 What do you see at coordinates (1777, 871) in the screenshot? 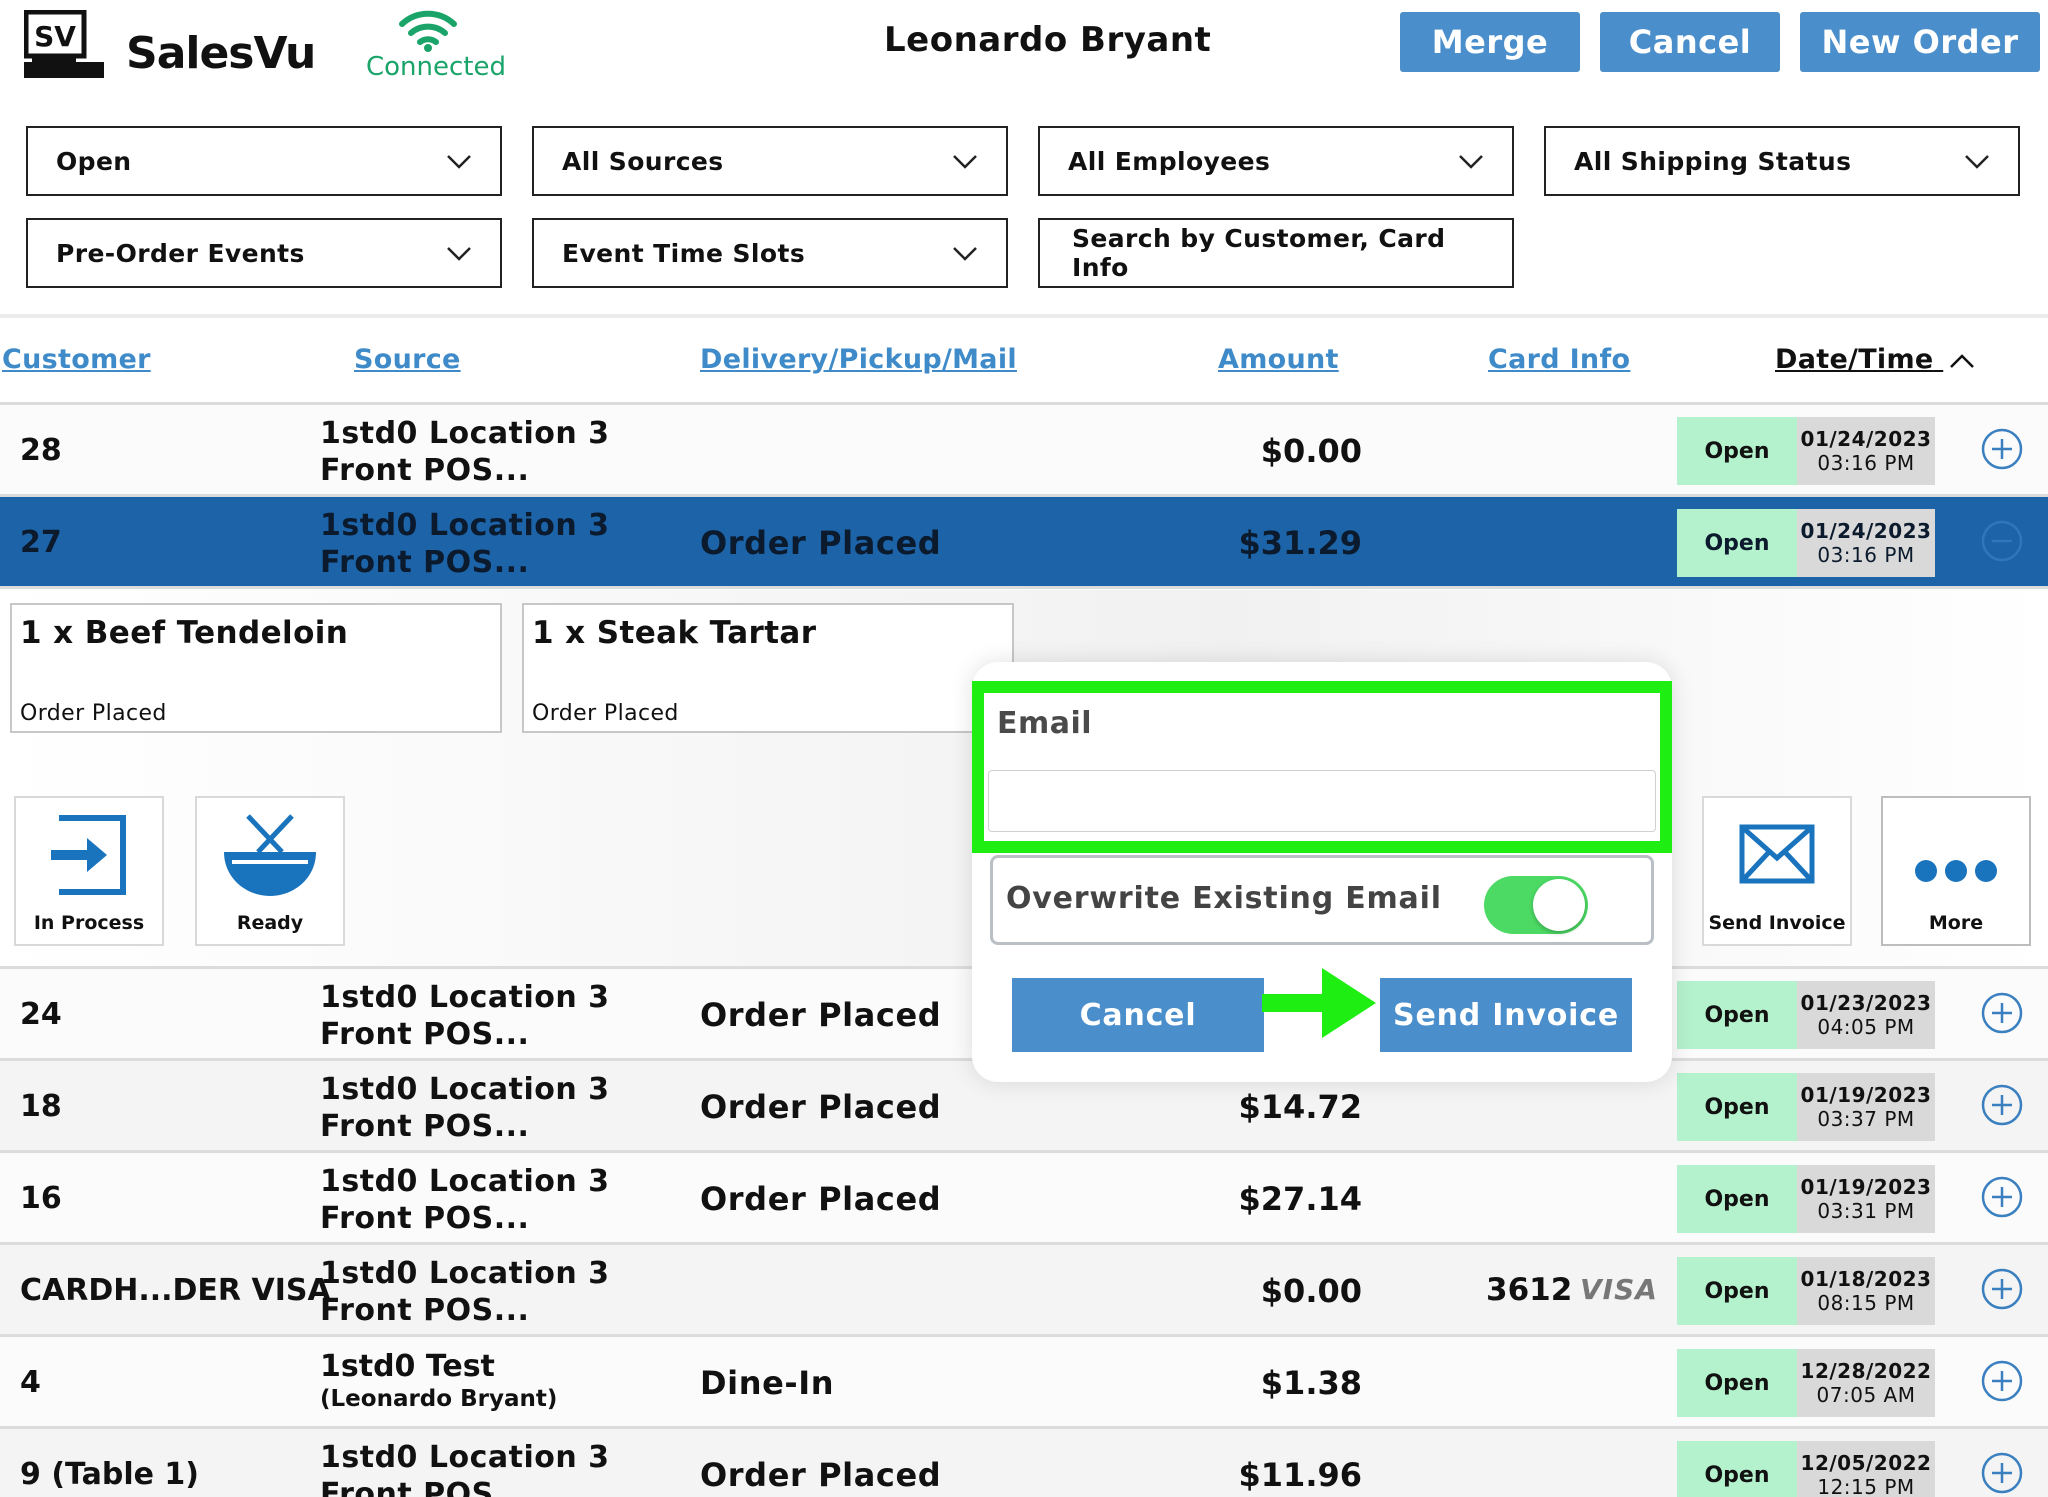
I see `send-invoice-action-button: Send Invoice` at bounding box center [1777, 871].